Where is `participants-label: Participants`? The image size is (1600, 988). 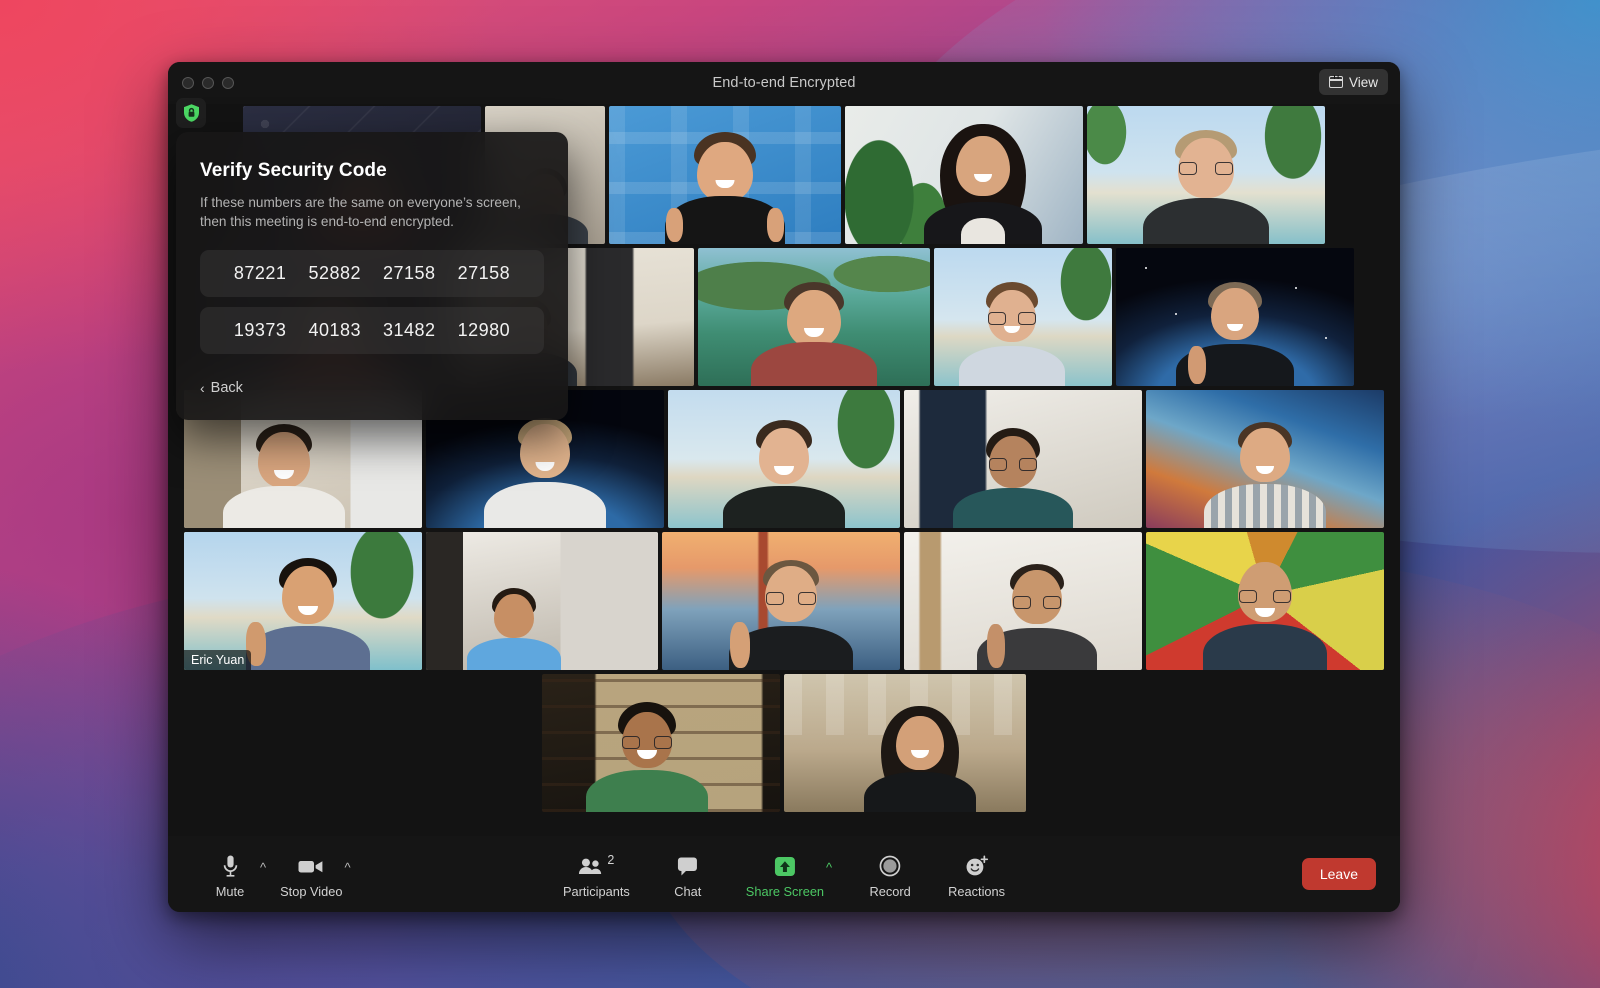 participants-label: Participants is located at coordinates (596, 891).